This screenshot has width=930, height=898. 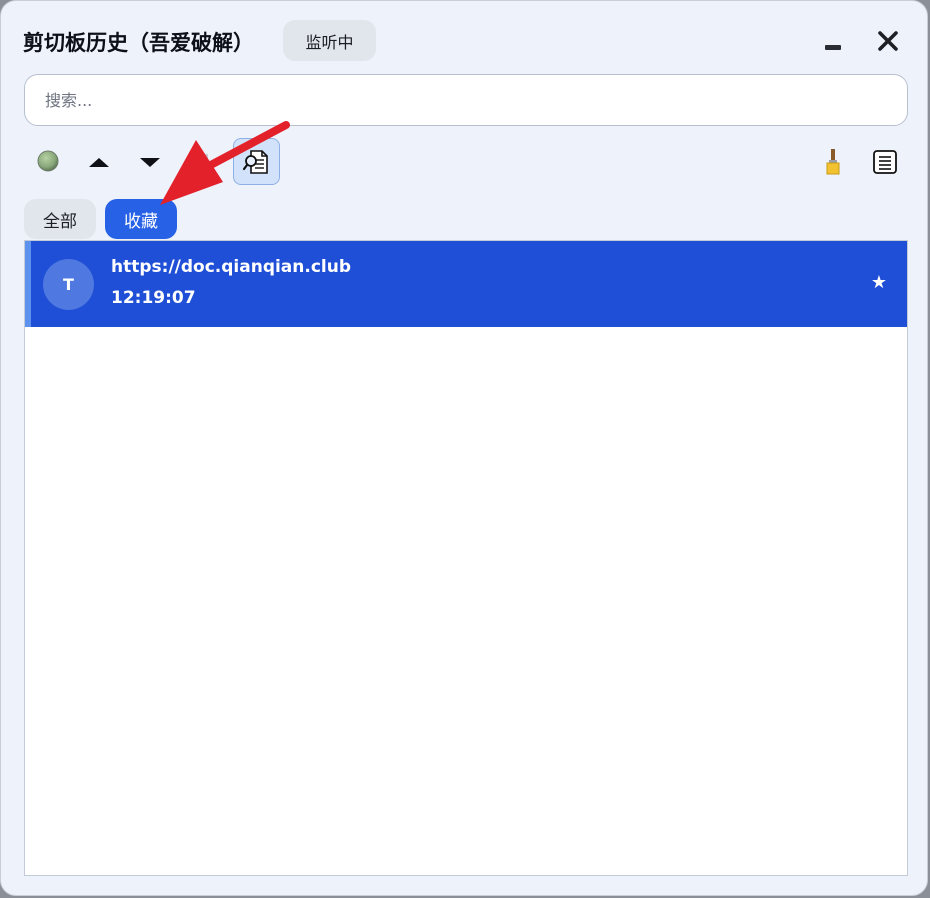 I want to click on selection-accent-bar, so click(x=28, y=284).